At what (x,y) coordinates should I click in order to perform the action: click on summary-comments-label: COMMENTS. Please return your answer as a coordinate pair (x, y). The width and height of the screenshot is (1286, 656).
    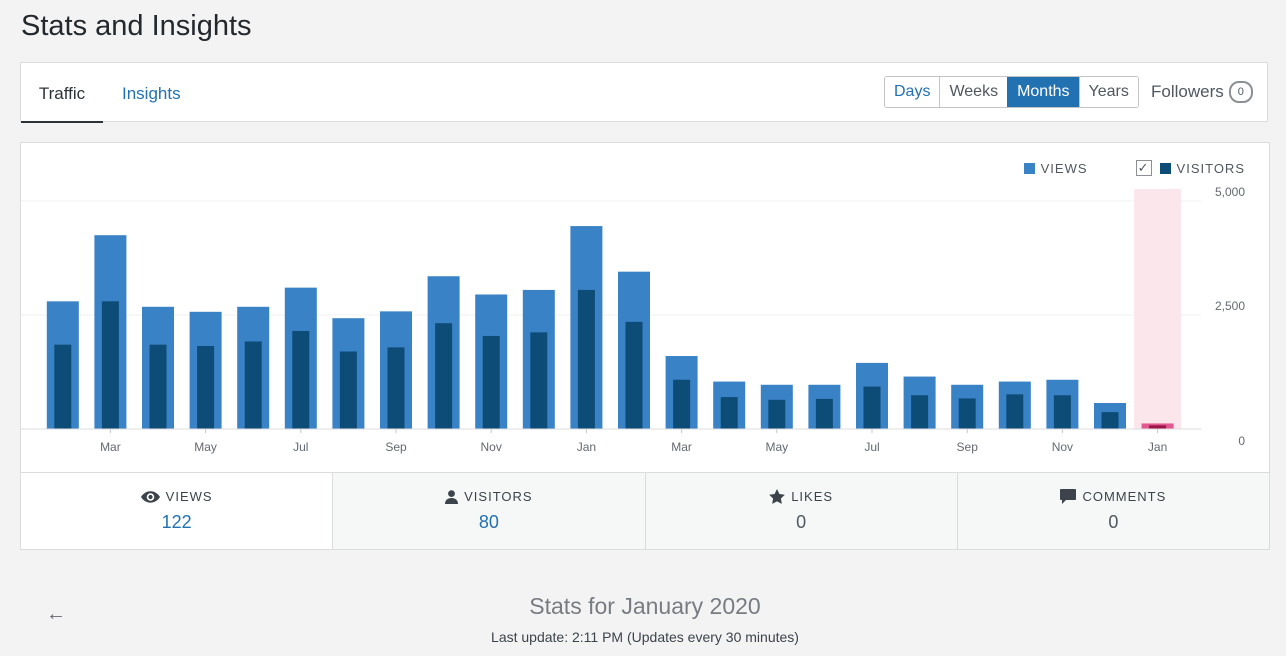
    Looking at the image, I should click on (1124, 496).